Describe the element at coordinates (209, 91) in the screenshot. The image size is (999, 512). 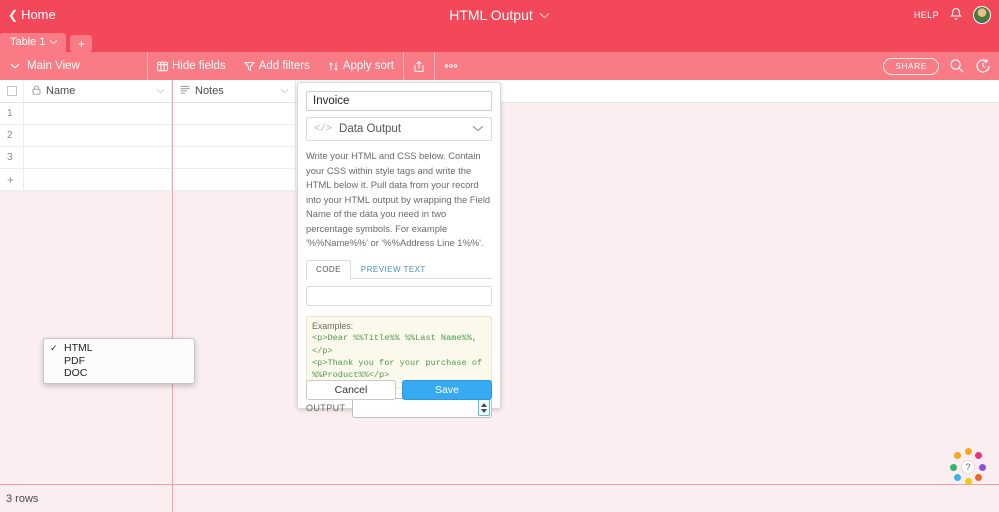
I see `column-header-notes-label: Notes` at that location.